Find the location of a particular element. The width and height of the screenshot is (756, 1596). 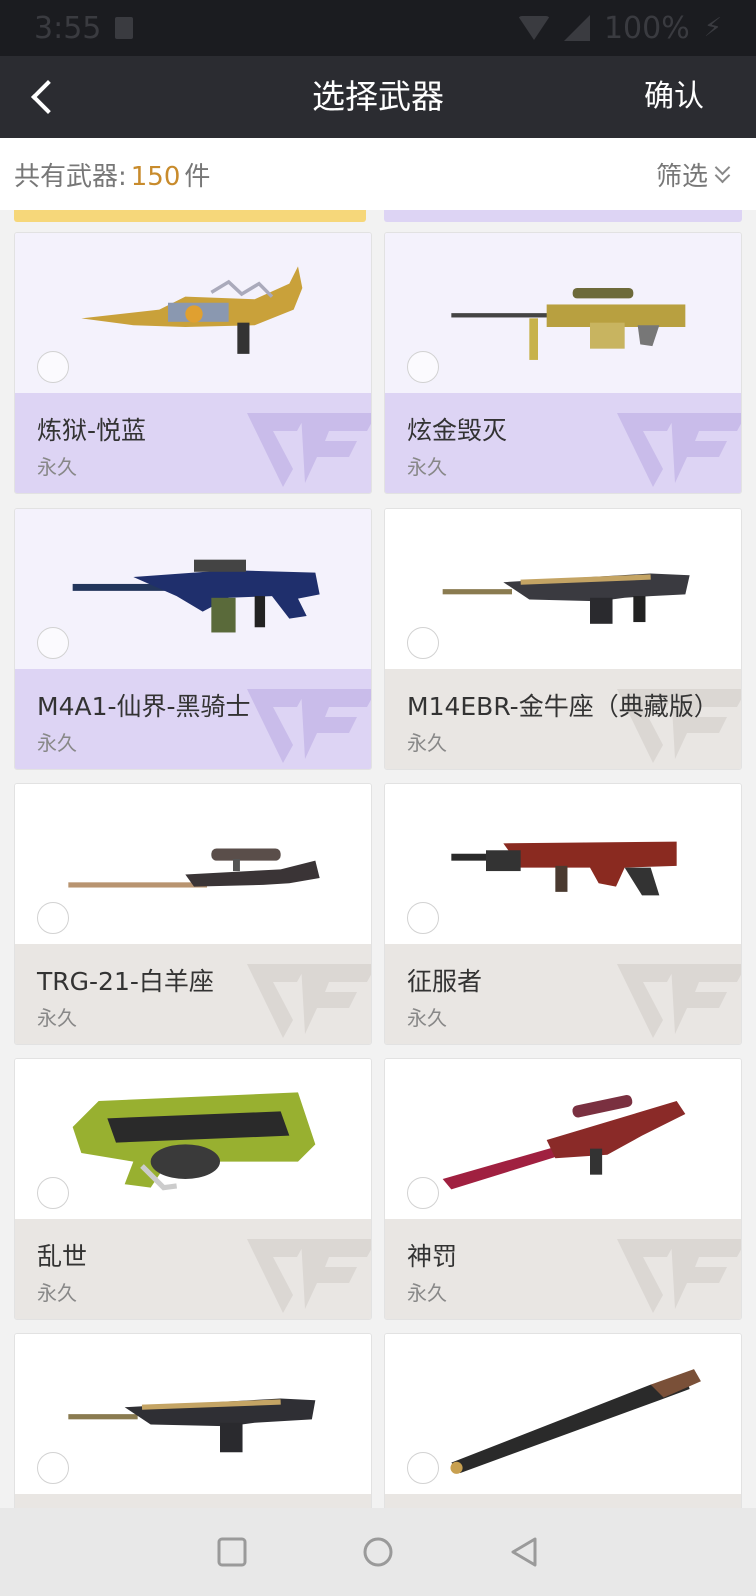

shotgun-icon is located at coordinates (575, 1421).